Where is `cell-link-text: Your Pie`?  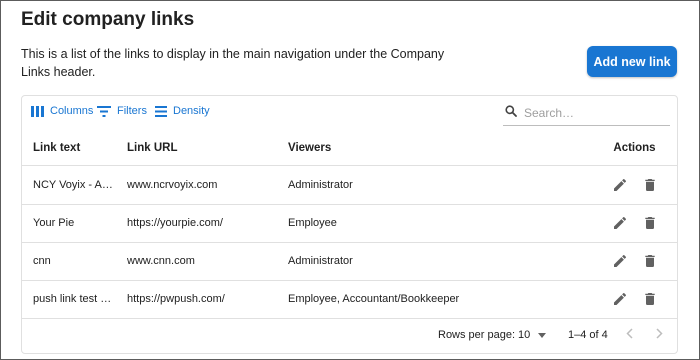 cell-link-text: Your Pie is located at coordinates (75, 223).